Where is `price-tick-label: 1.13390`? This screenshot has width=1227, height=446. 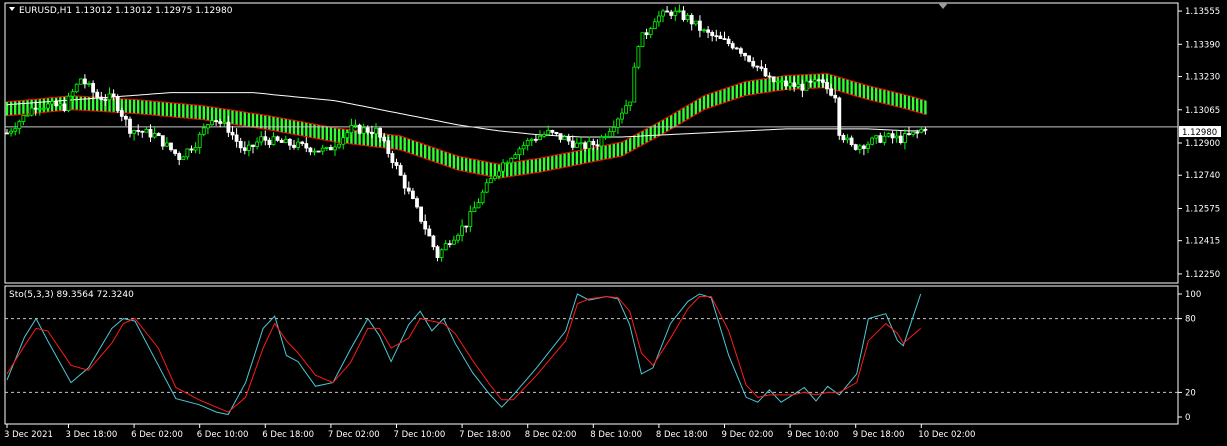 price-tick-label: 1.13390 is located at coordinates (1202, 45).